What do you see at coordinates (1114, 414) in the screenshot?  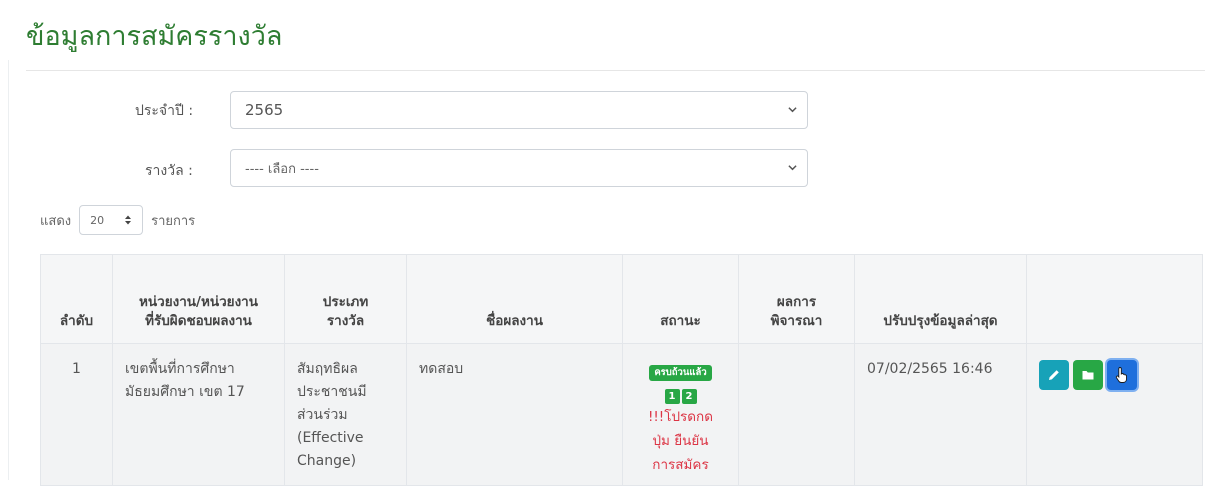 I see `cell-actions` at bounding box center [1114, 414].